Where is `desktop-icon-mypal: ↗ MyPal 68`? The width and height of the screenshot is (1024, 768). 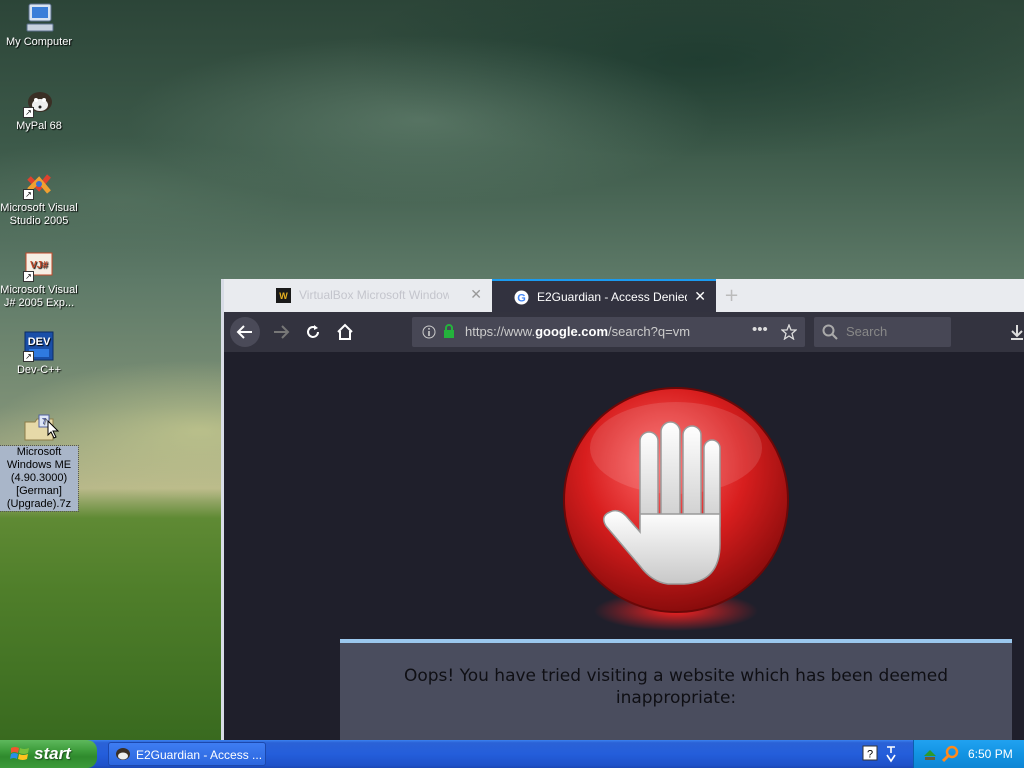 desktop-icon-mypal: ↗ MyPal 68 is located at coordinates (39, 109).